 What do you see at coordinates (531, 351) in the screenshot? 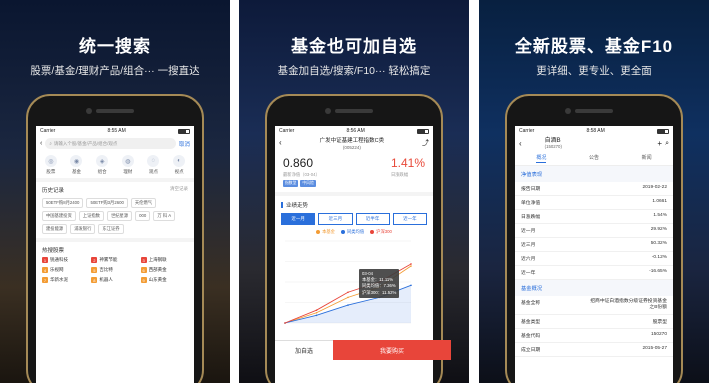
I see `info-key: 成立日期` at bounding box center [531, 351].